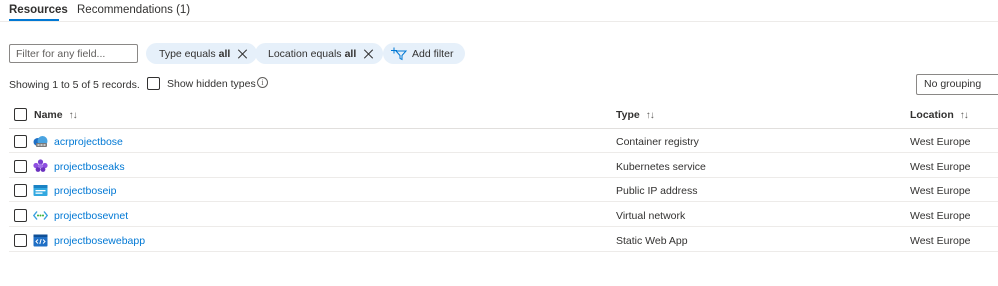 This screenshot has height=286, width=998. Describe the element at coordinates (73, 53) in the screenshot. I see `filter-input` at that location.